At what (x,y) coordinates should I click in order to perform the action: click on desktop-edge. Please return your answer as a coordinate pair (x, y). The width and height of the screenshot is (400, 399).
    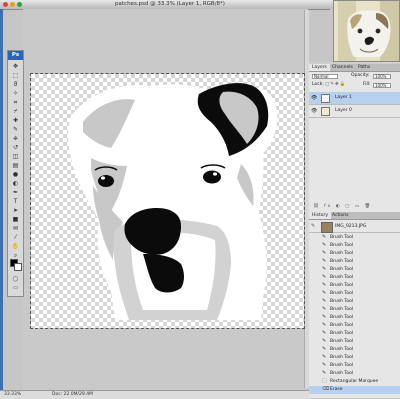
    Looking at the image, I should click on (1, 203).